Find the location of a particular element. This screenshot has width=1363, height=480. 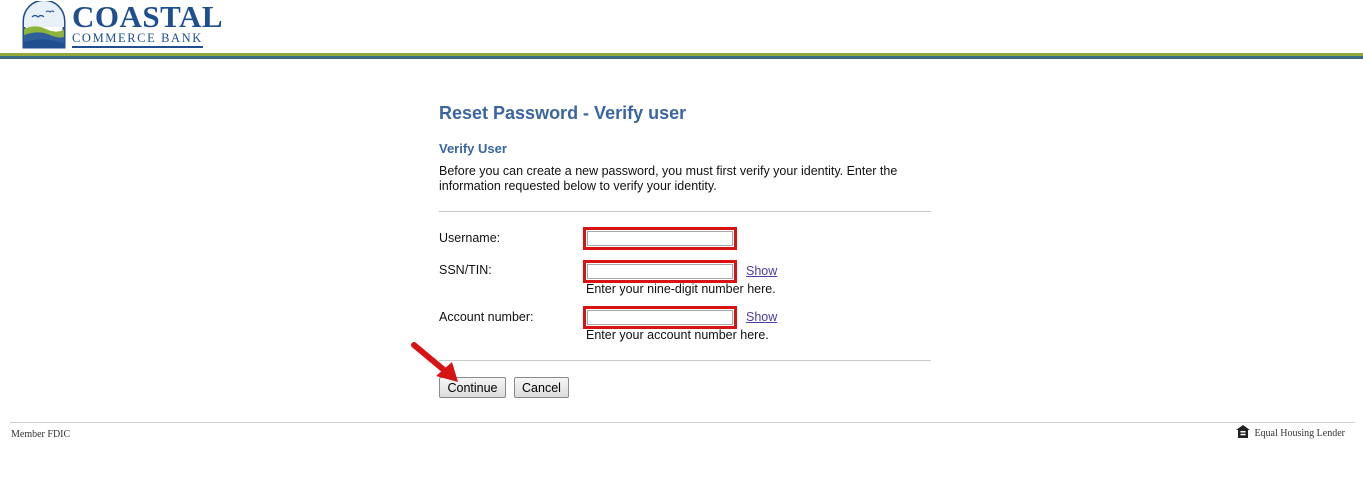

show-account-link: Show is located at coordinates (761, 317).